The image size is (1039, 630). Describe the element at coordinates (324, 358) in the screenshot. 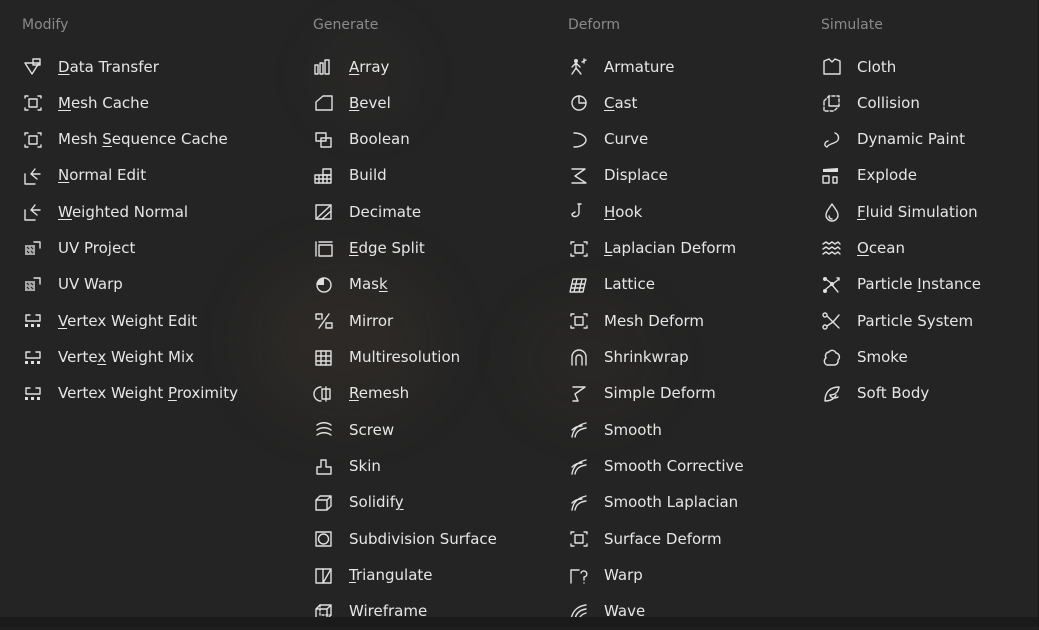

I see `multiresolution-icon` at that location.